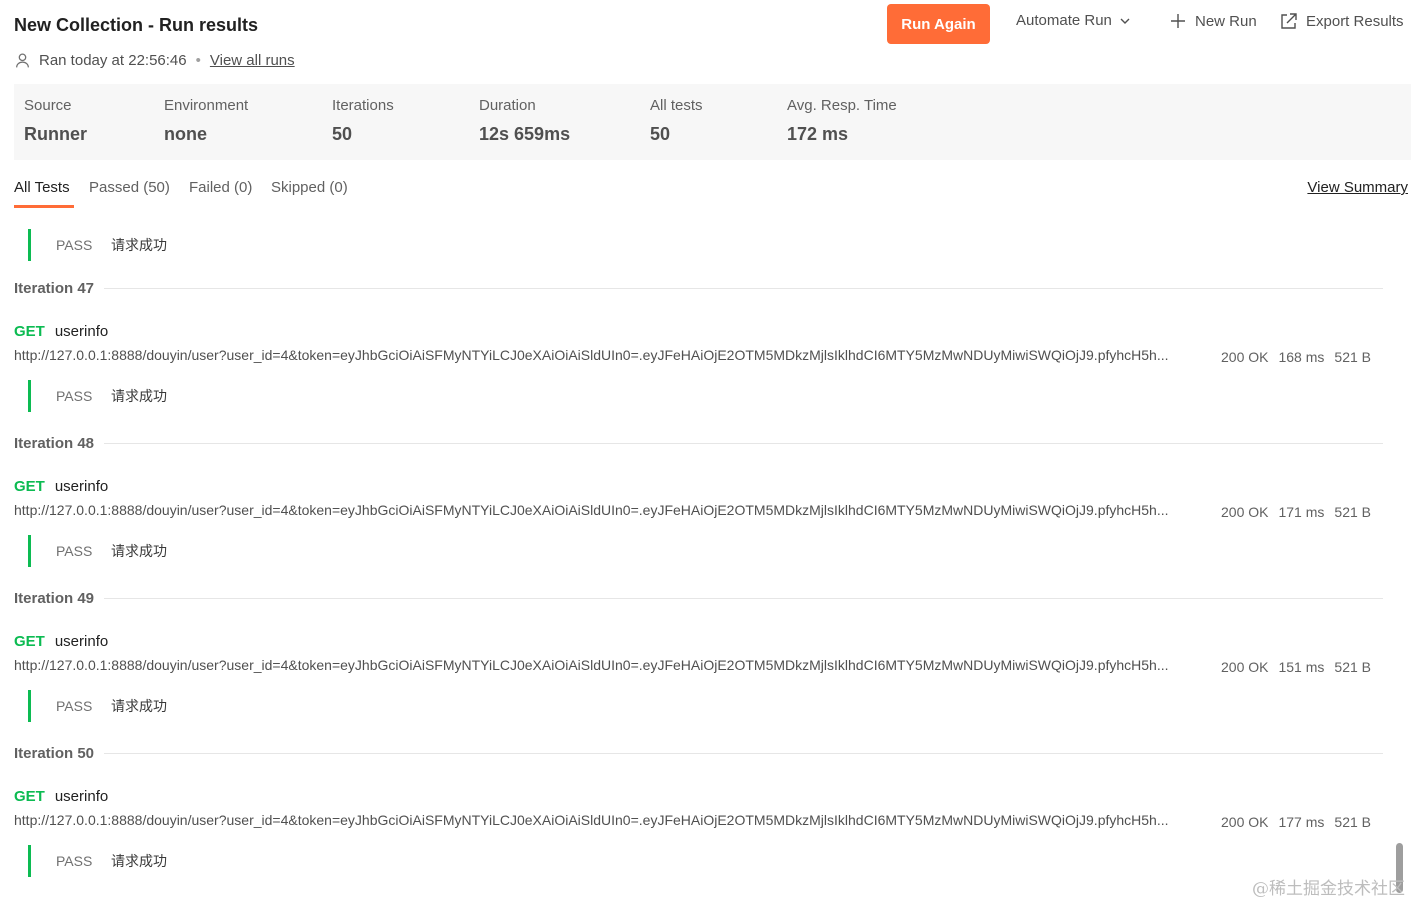  I want to click on response-time: 151 ms, so click(1301, 667).